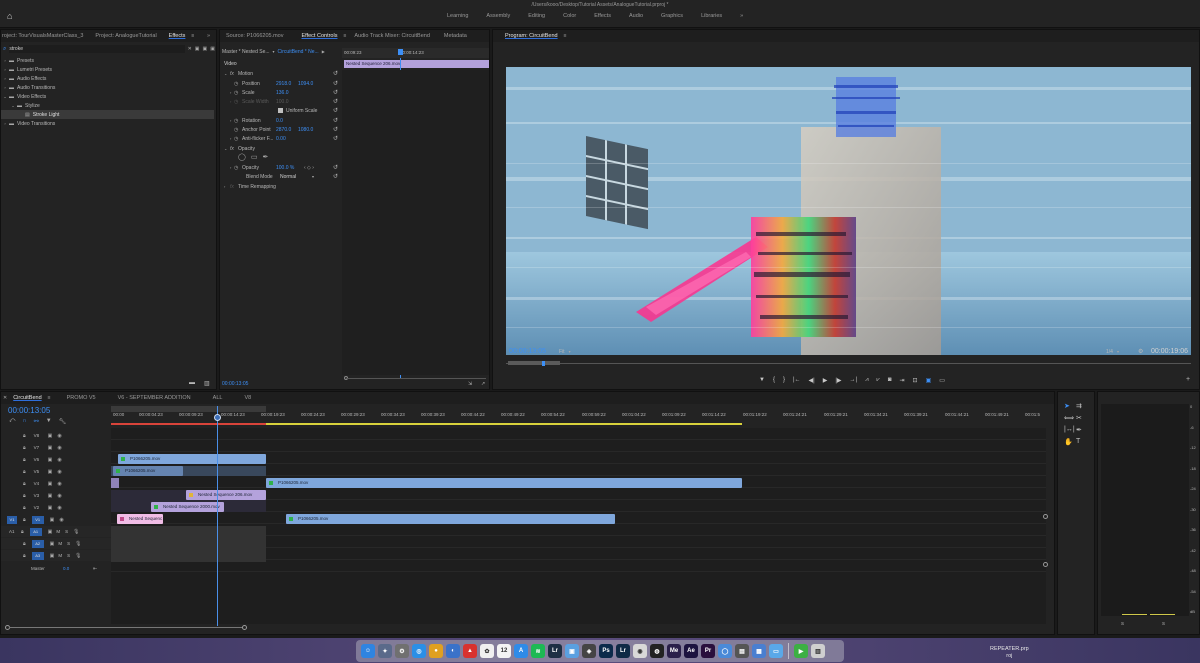 Image resolution: width=1200 pixels, height=663 pixels. Describe the element at coordinates (1070, 430) in the screenshot. I see `slip-tool-icon: |↔|` at that location.